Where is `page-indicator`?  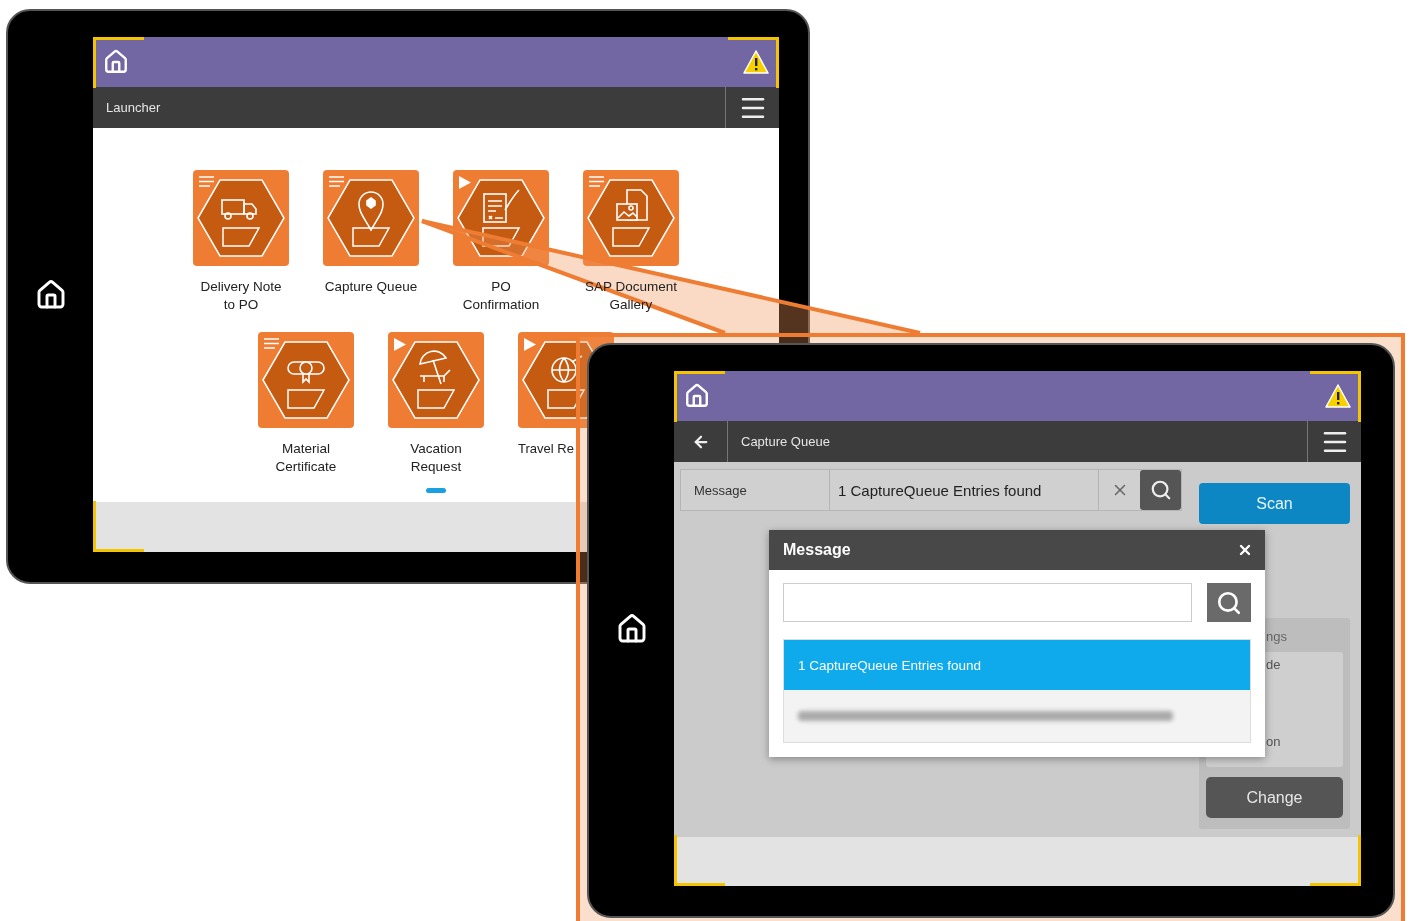 page-indicator is located at coordinates (436, 490).